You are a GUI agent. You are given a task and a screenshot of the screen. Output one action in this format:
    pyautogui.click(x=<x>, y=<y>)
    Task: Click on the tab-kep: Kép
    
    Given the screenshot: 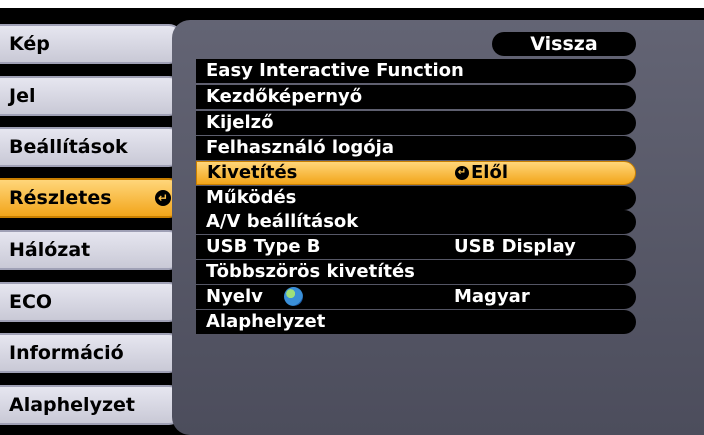 What is the action you would take?
    pyautogui.click(x=91, y=44)
    